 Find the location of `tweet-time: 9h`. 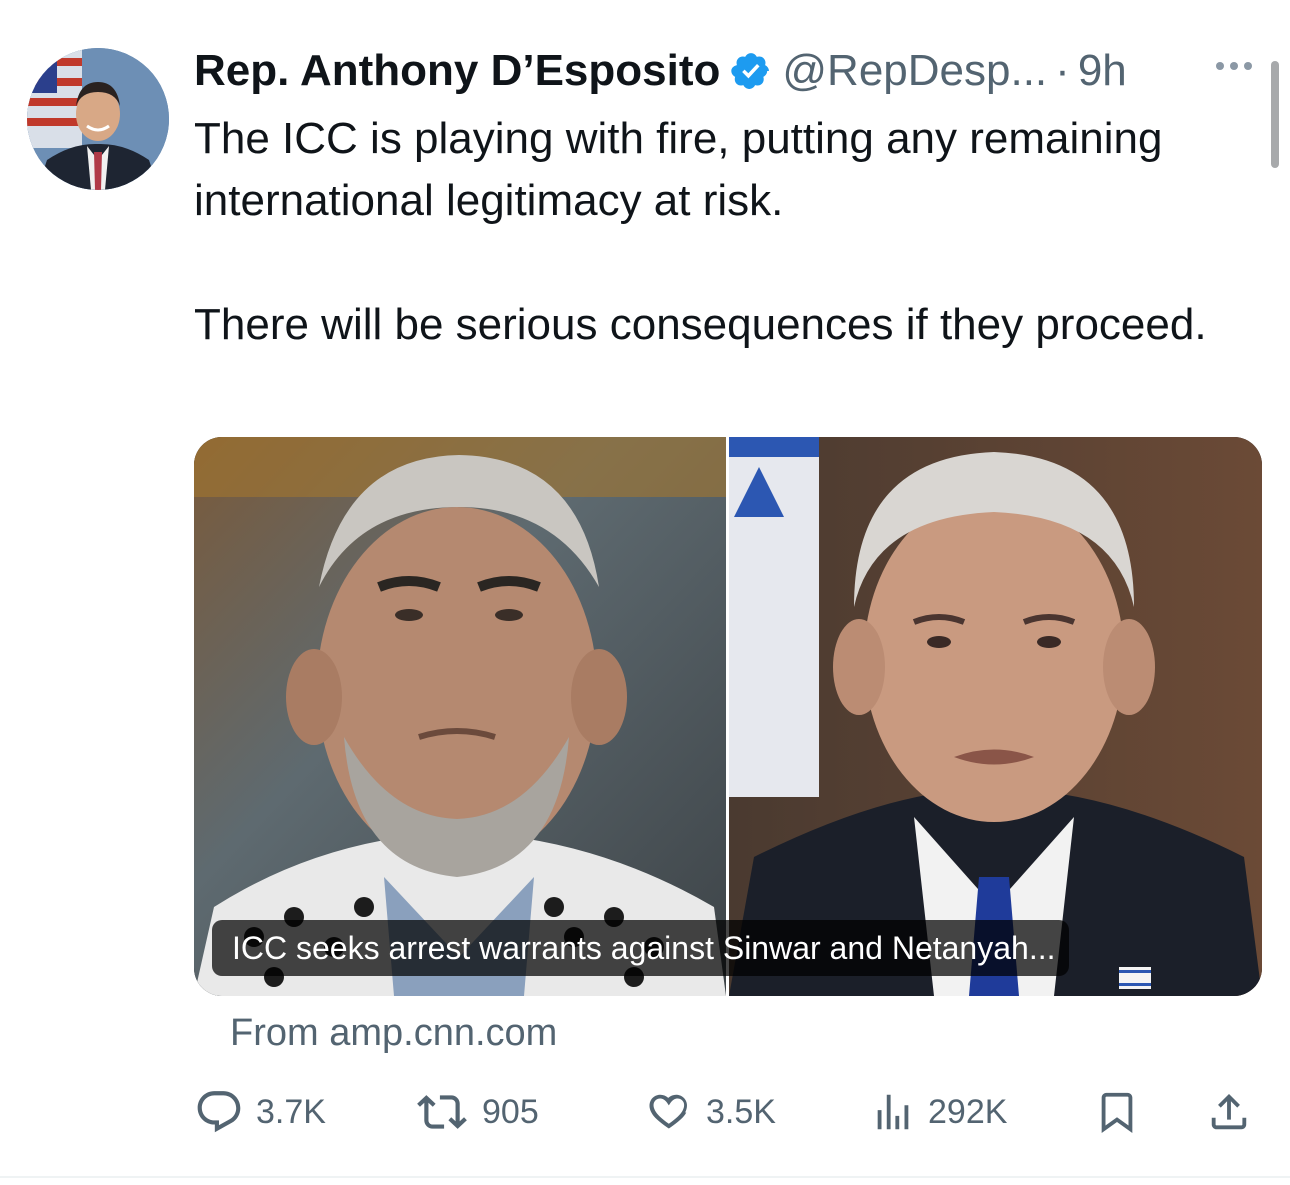

tweet-time: 9h is located at coordinates (1102, 71).